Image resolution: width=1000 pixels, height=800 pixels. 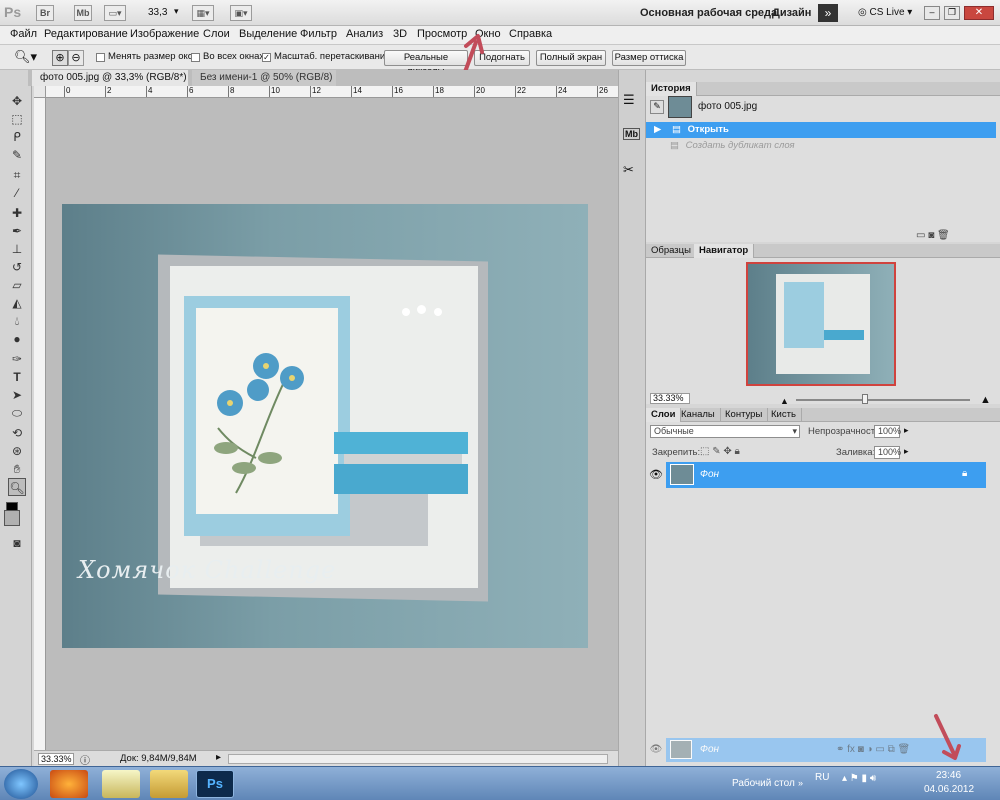 What do you see at coordinates (657, 107) in the screenshot?
I see `snapshot-brush-icon: ✎` at bounding box center [657, 107].